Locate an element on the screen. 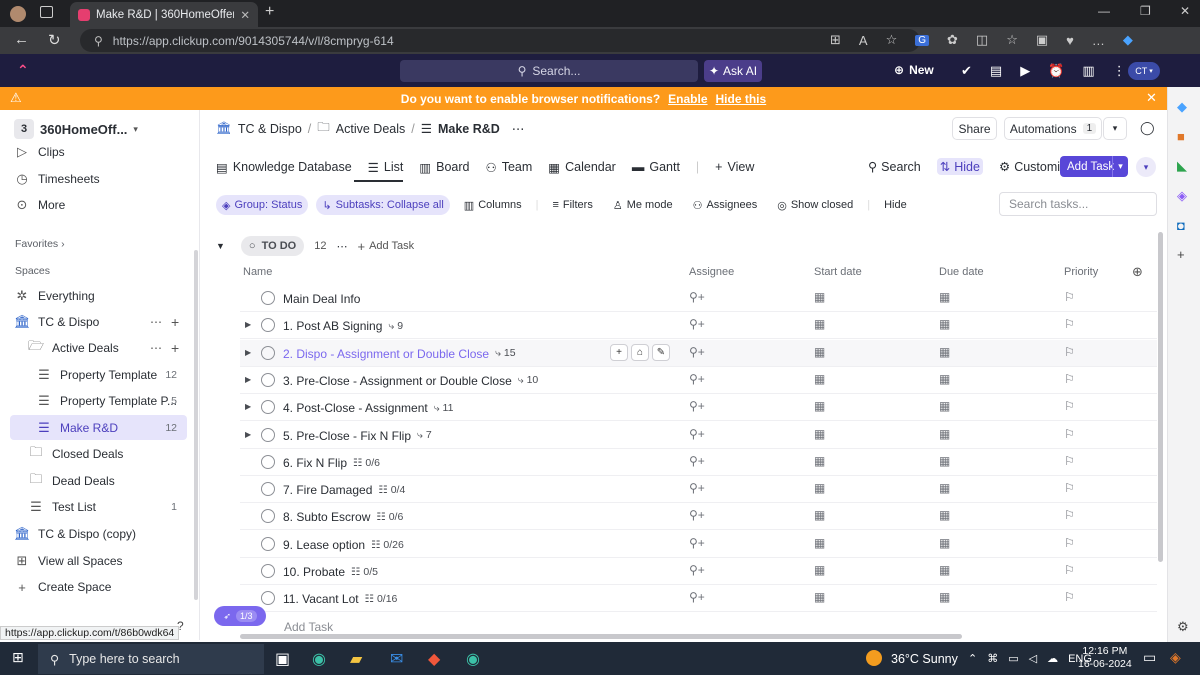 The width and height of the screenshot is (1200, 675). sidebar-list-test-list: ☰ Test List is located at coordinates (62, 507).